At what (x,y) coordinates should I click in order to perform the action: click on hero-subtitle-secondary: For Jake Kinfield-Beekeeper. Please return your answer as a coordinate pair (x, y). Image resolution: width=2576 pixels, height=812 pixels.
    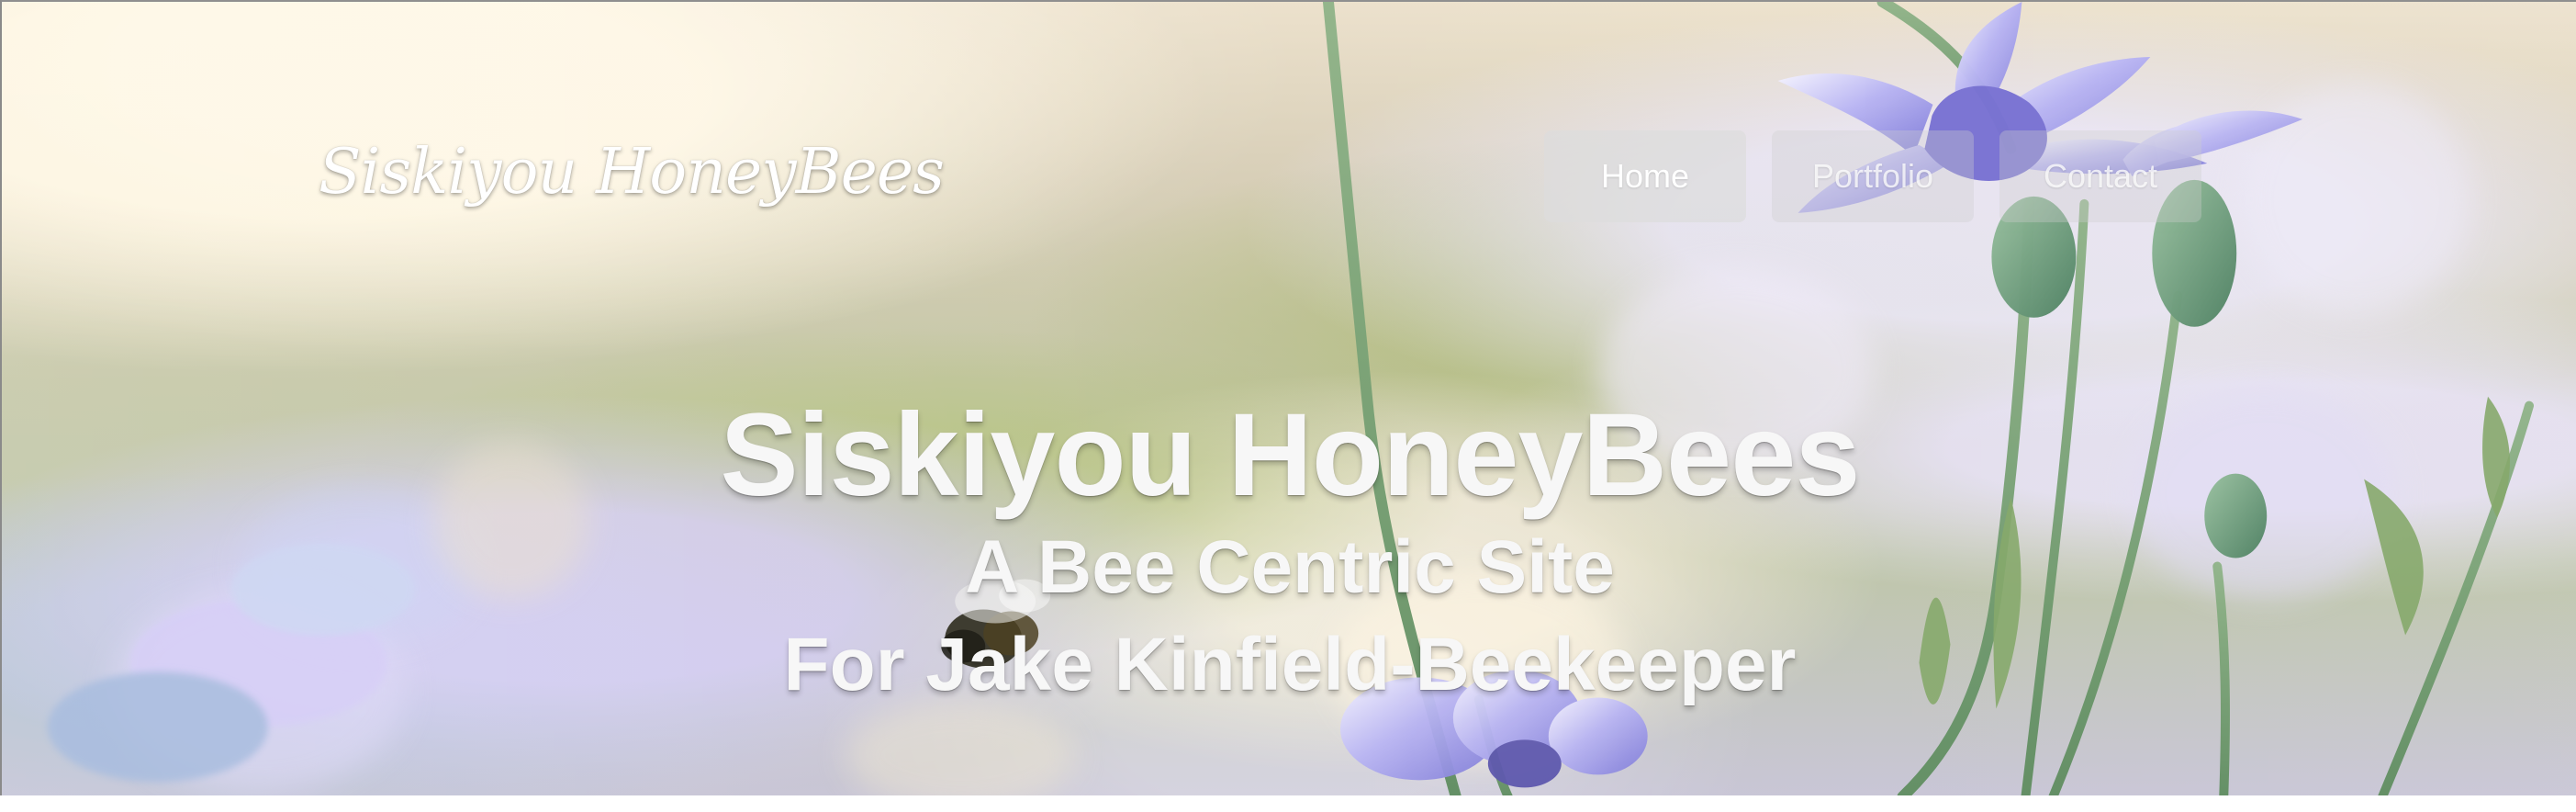
    Looking at the image, I should click on (1290, 665).